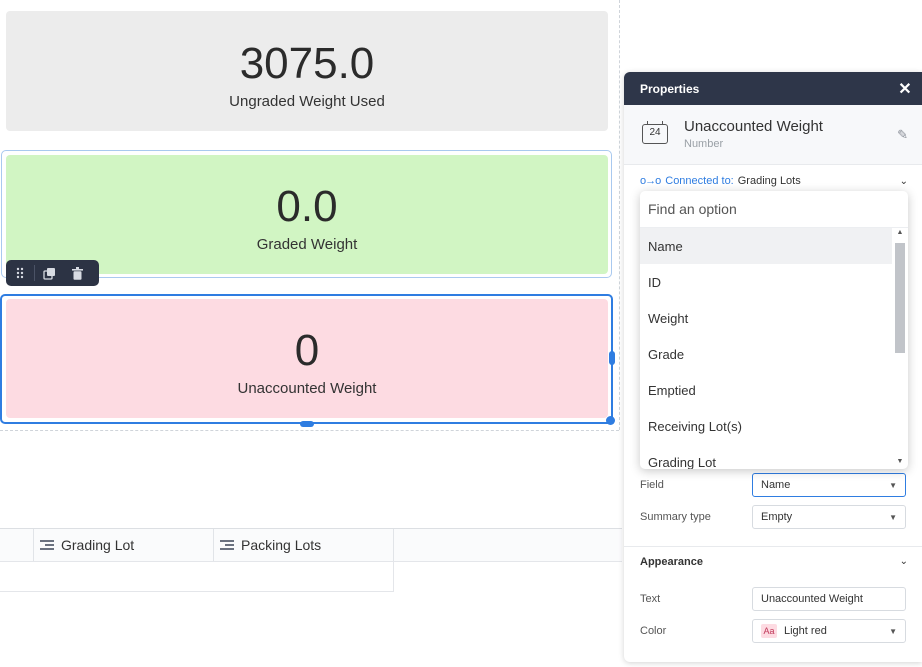 This screenshot has width=922, height=667. Describe the element at coordinates (675, 517) in the screenshot. I see `summary-label: Summary type` at that location.